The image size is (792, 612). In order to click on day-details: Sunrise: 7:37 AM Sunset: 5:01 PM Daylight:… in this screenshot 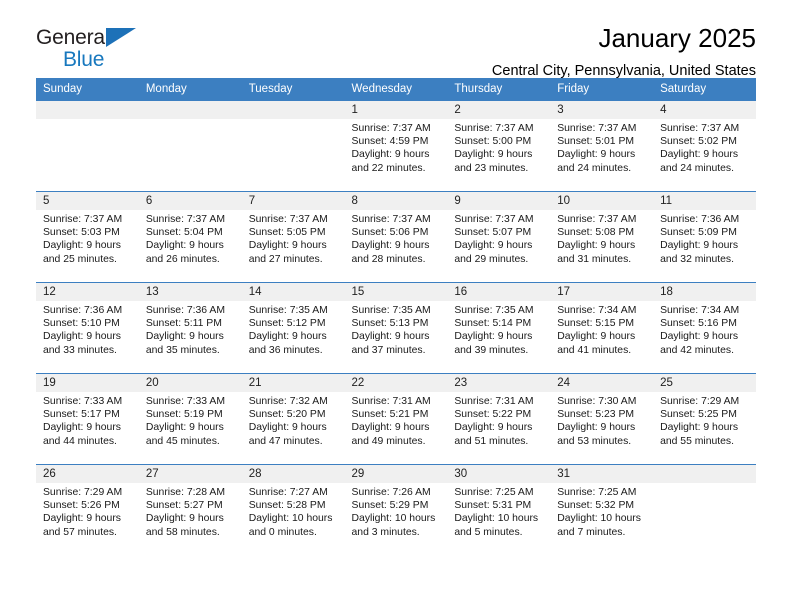, I will do `click(601, 147)`.